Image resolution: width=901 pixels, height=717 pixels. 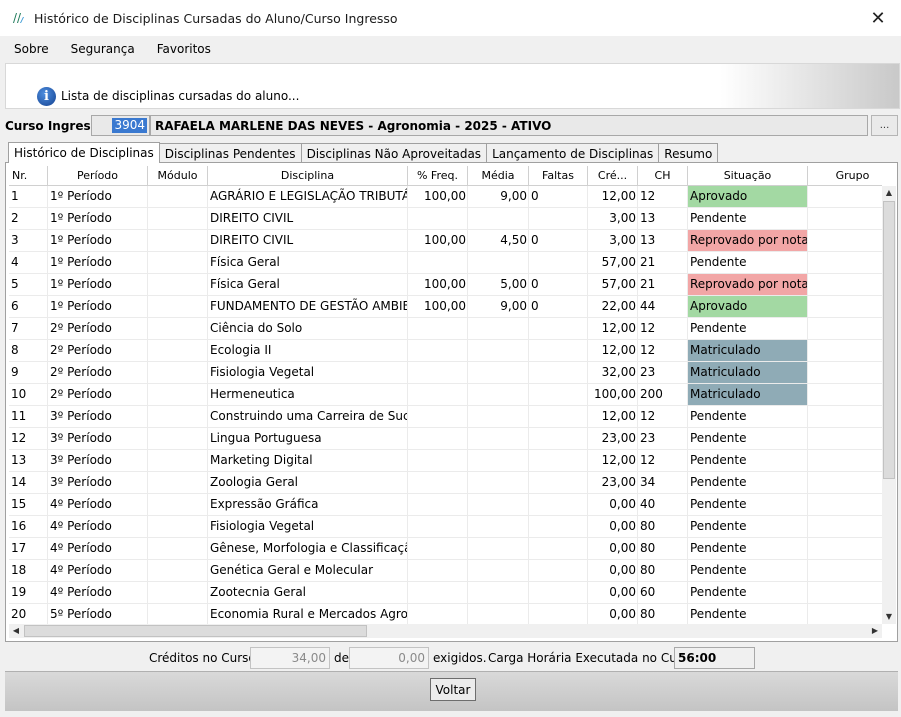 What do you see at coordinates (308, 176) in the screenshot?
I see `col-header-disciplina: Disciplina` at bounding box center [308, 176].